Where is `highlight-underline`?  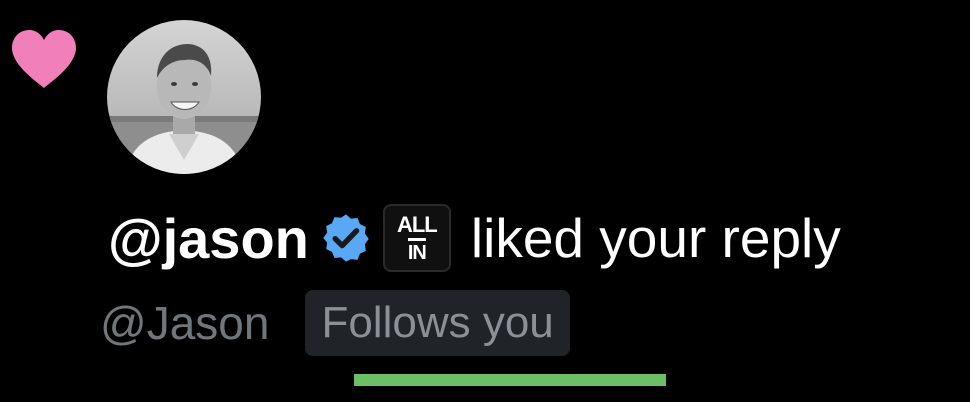 highlight-underline is located at coordinates (510, 380).